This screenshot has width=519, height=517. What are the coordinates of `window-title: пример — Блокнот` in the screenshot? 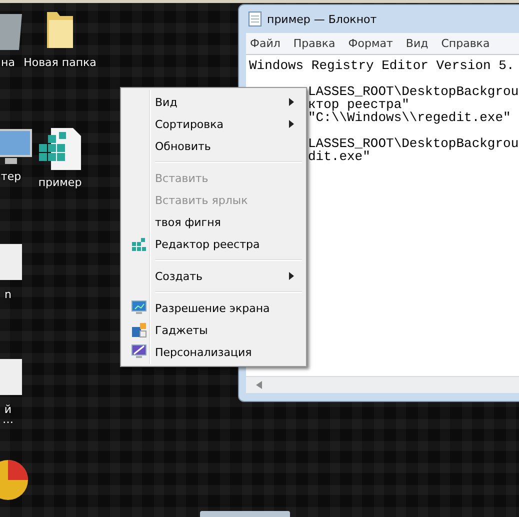 It's located at (322, 19).